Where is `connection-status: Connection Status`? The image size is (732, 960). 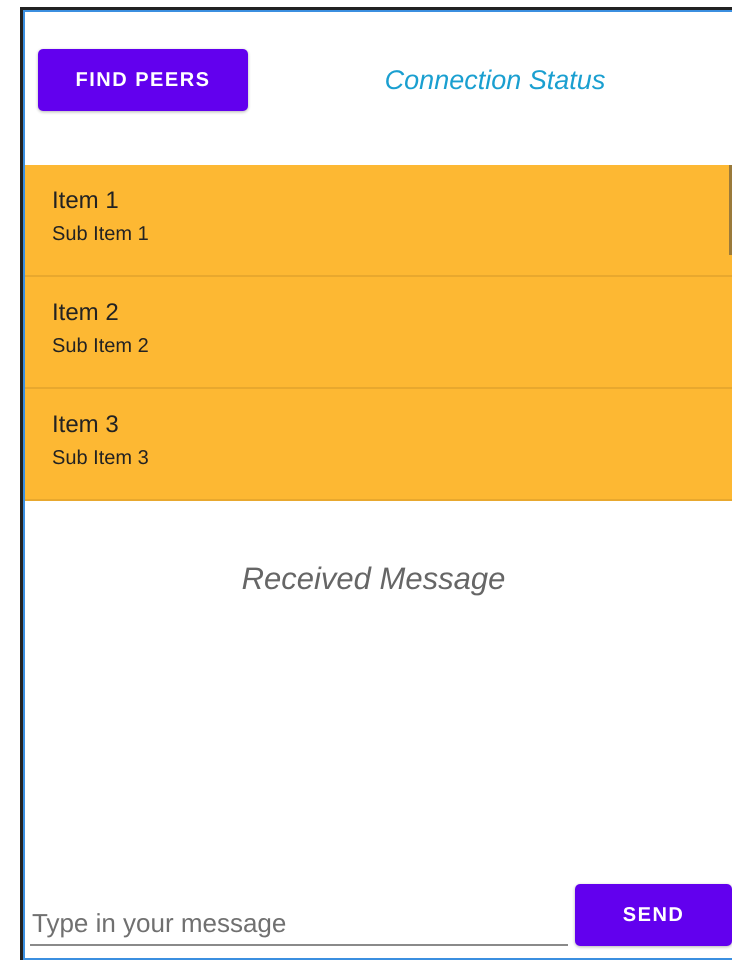
connection-status: Connection Status is located at coordinates (495, 80).